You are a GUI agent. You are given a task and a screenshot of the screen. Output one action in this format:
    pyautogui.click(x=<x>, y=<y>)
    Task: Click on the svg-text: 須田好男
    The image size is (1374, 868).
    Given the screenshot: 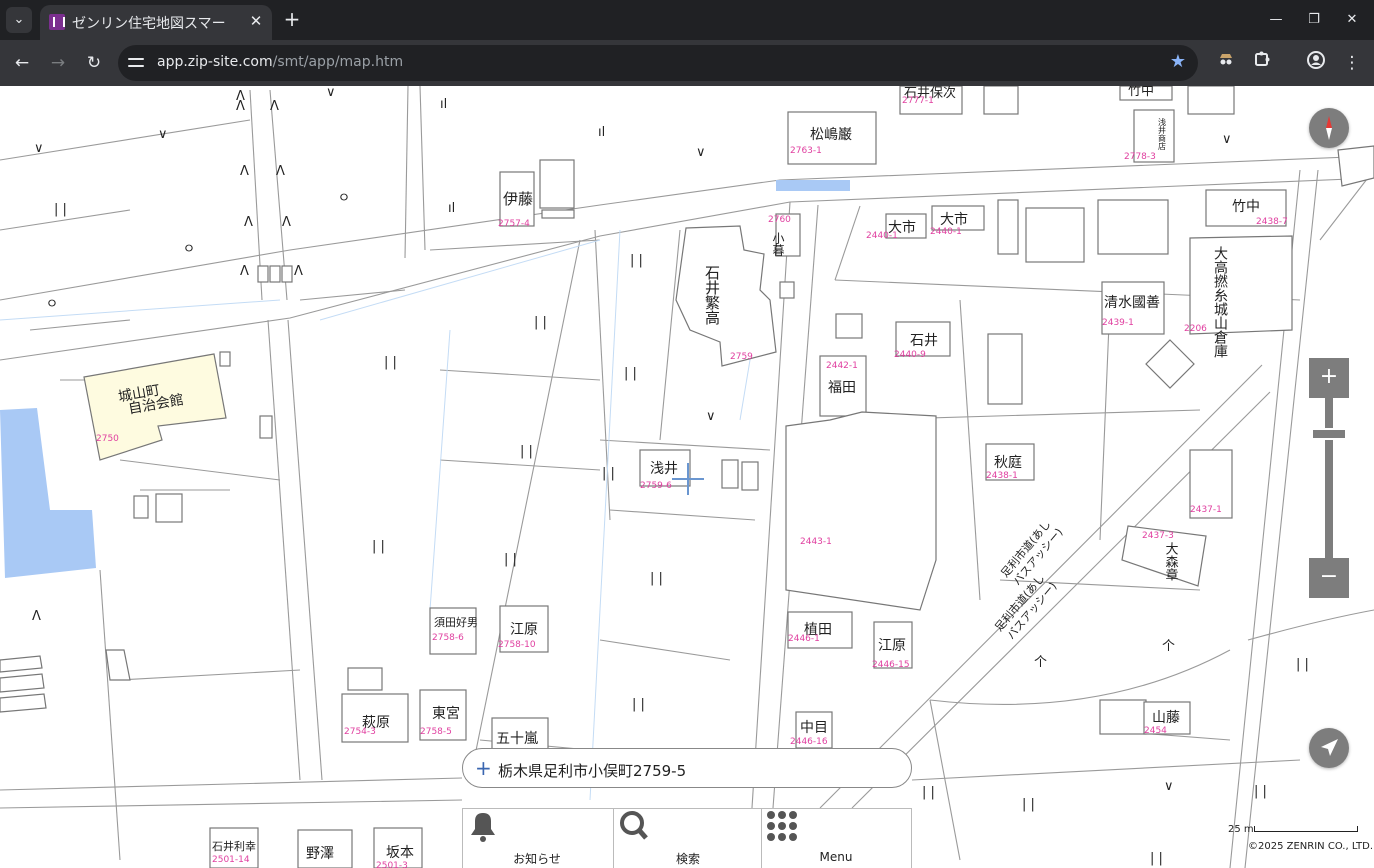 What is the action you would take?
    pyautogui.click(x=456, y=622)
    